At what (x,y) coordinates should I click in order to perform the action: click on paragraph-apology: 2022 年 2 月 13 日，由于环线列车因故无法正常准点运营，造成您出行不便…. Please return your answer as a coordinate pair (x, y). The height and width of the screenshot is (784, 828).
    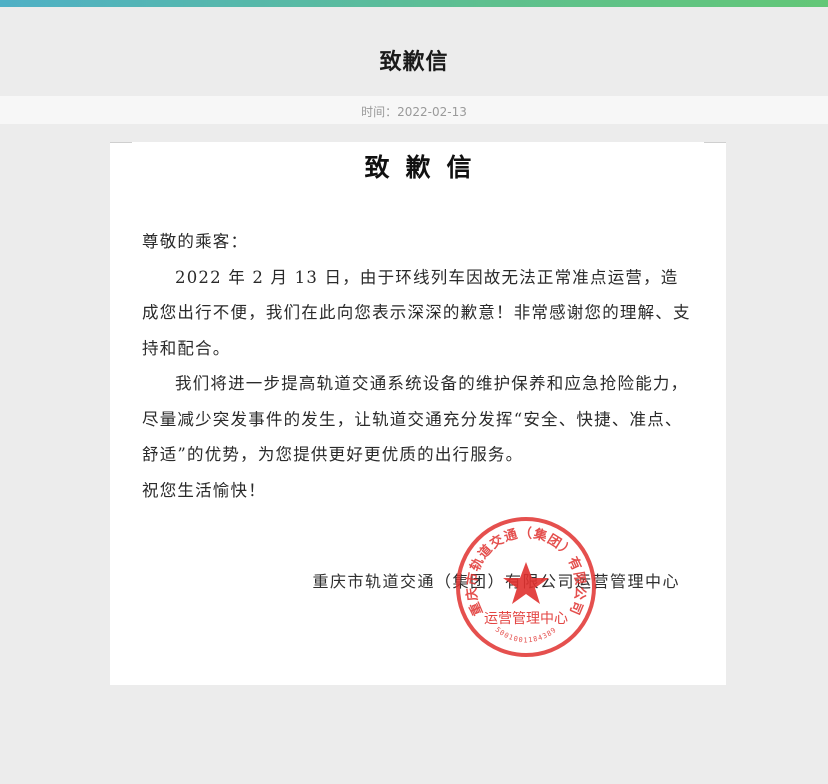
    Looking at the image, I should click on (416, 312).